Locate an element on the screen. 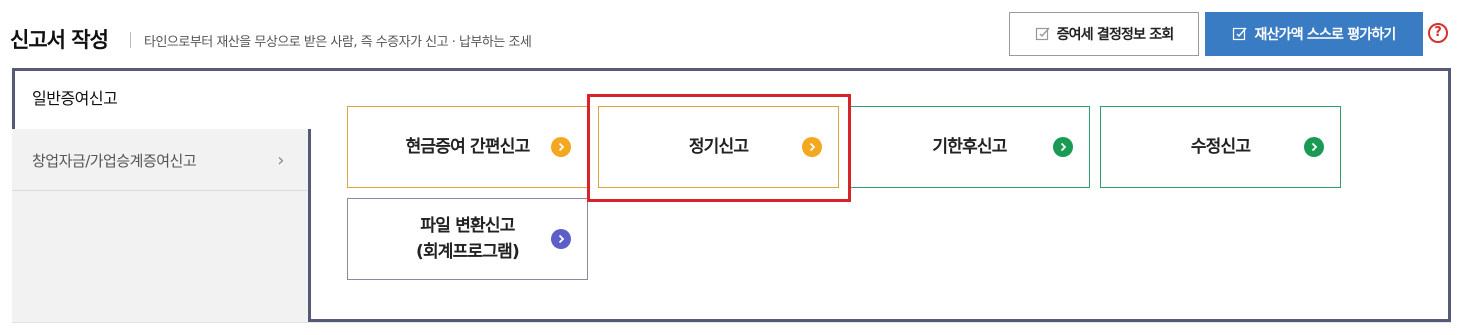  page-title: 신고서 작성 is located at coordinates (59, 40).